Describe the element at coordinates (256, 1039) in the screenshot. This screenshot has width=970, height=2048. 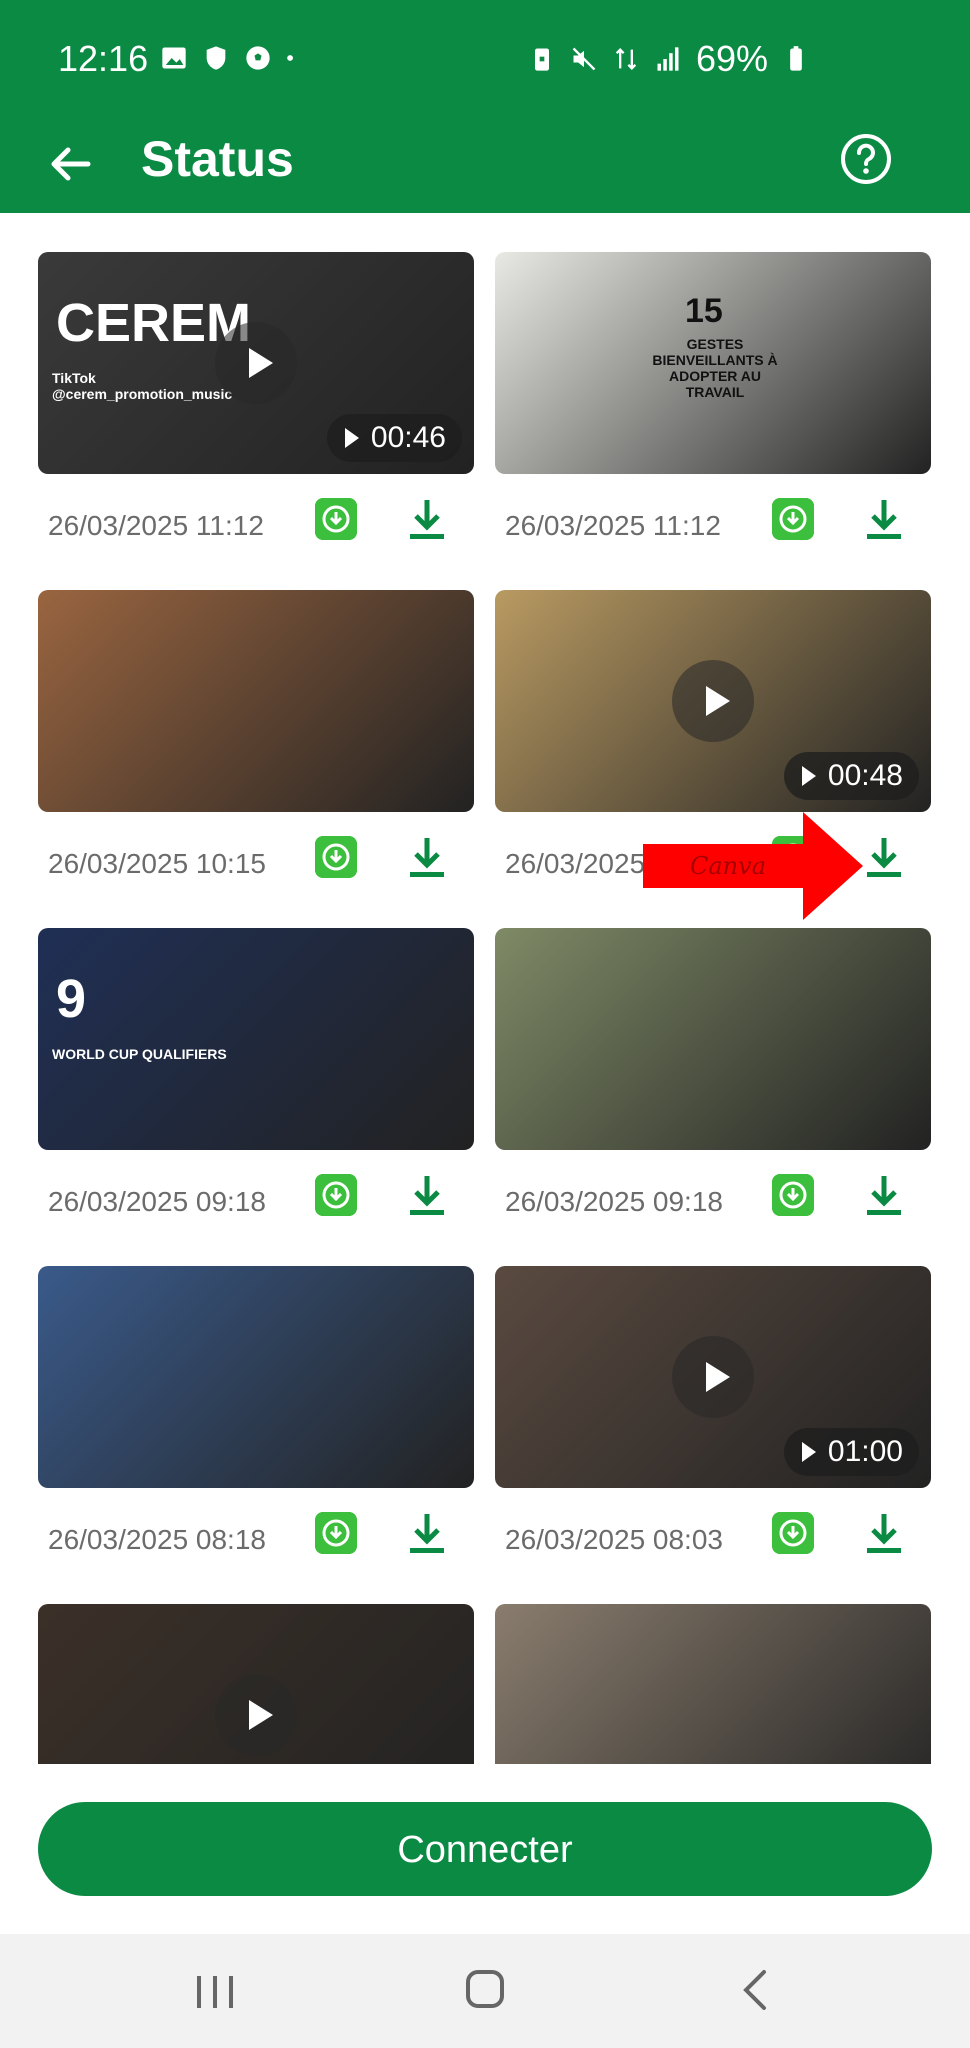
I see `image-thumbnail: 9 WORLD CUP QUALIFIERS` at that location.